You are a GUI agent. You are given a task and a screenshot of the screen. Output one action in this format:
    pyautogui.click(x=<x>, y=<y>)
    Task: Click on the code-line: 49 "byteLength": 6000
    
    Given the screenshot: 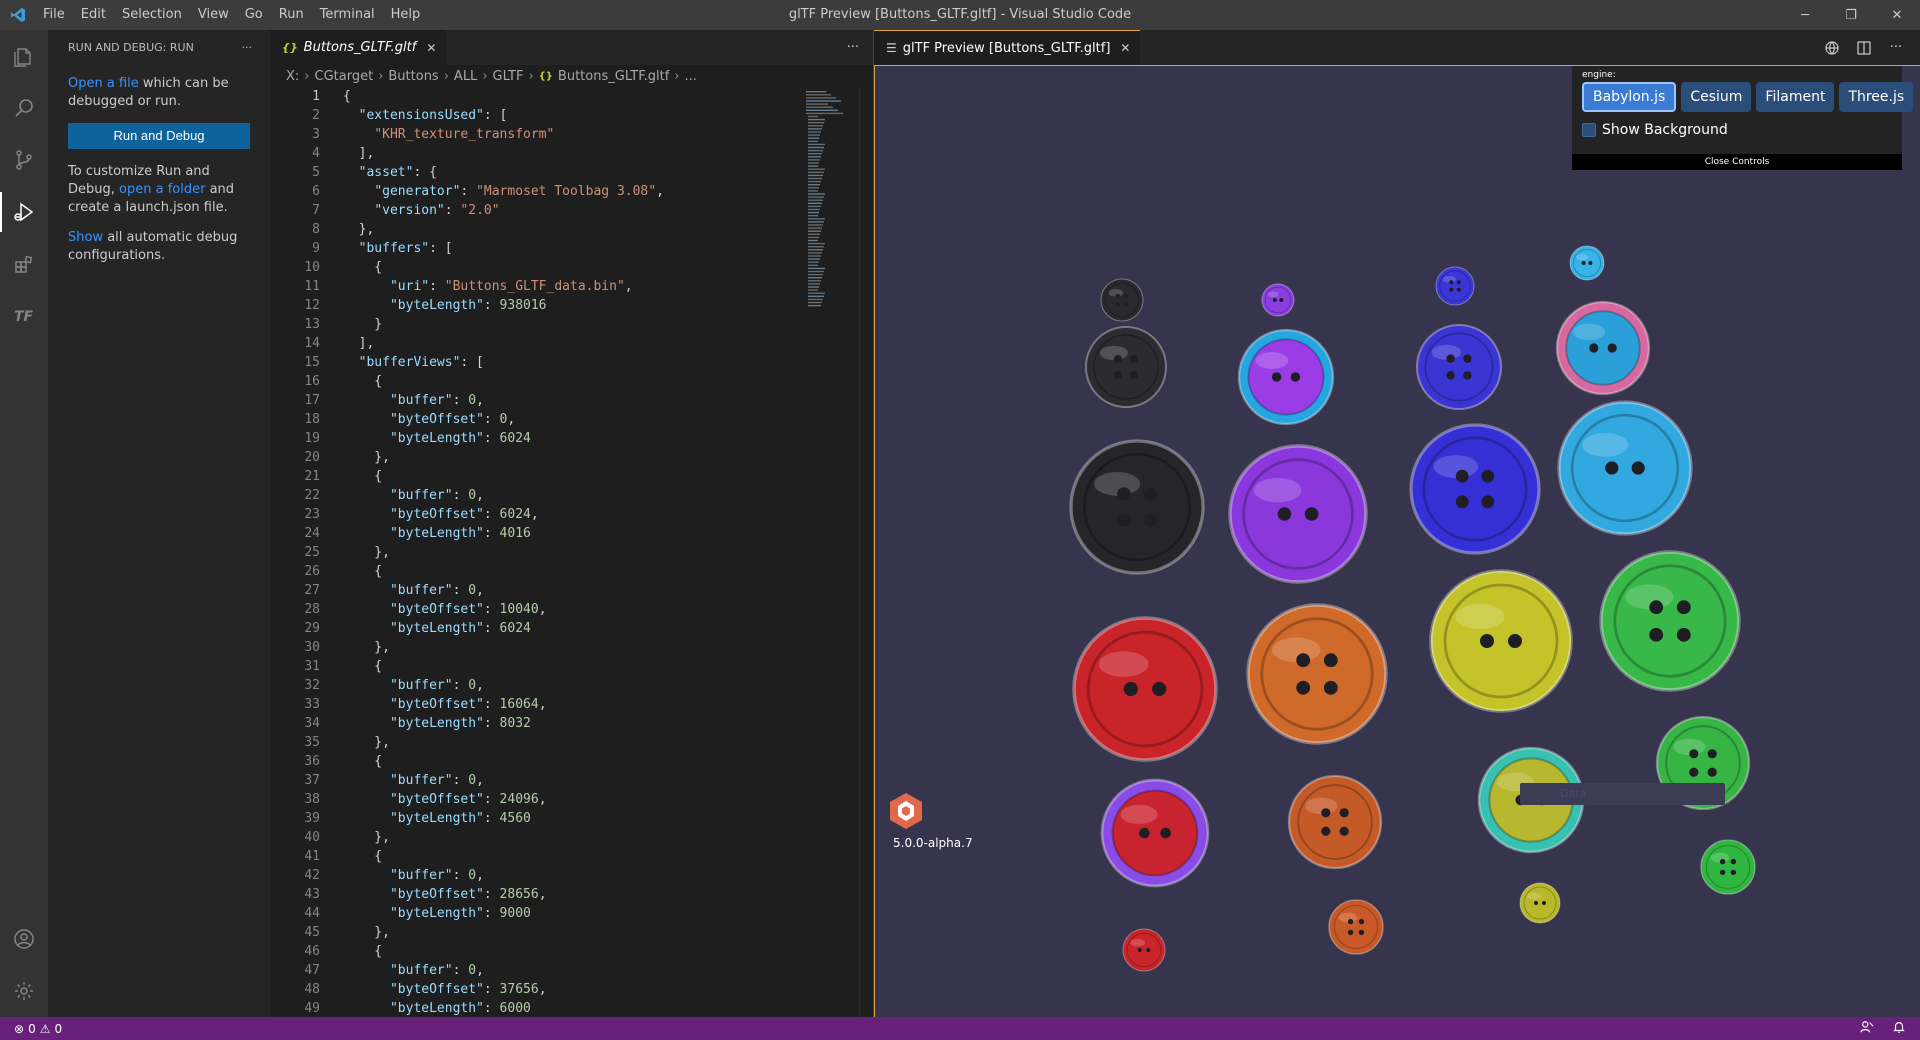 What is the action you would take?
    pyautogui.click(x=571, y=1008)
    